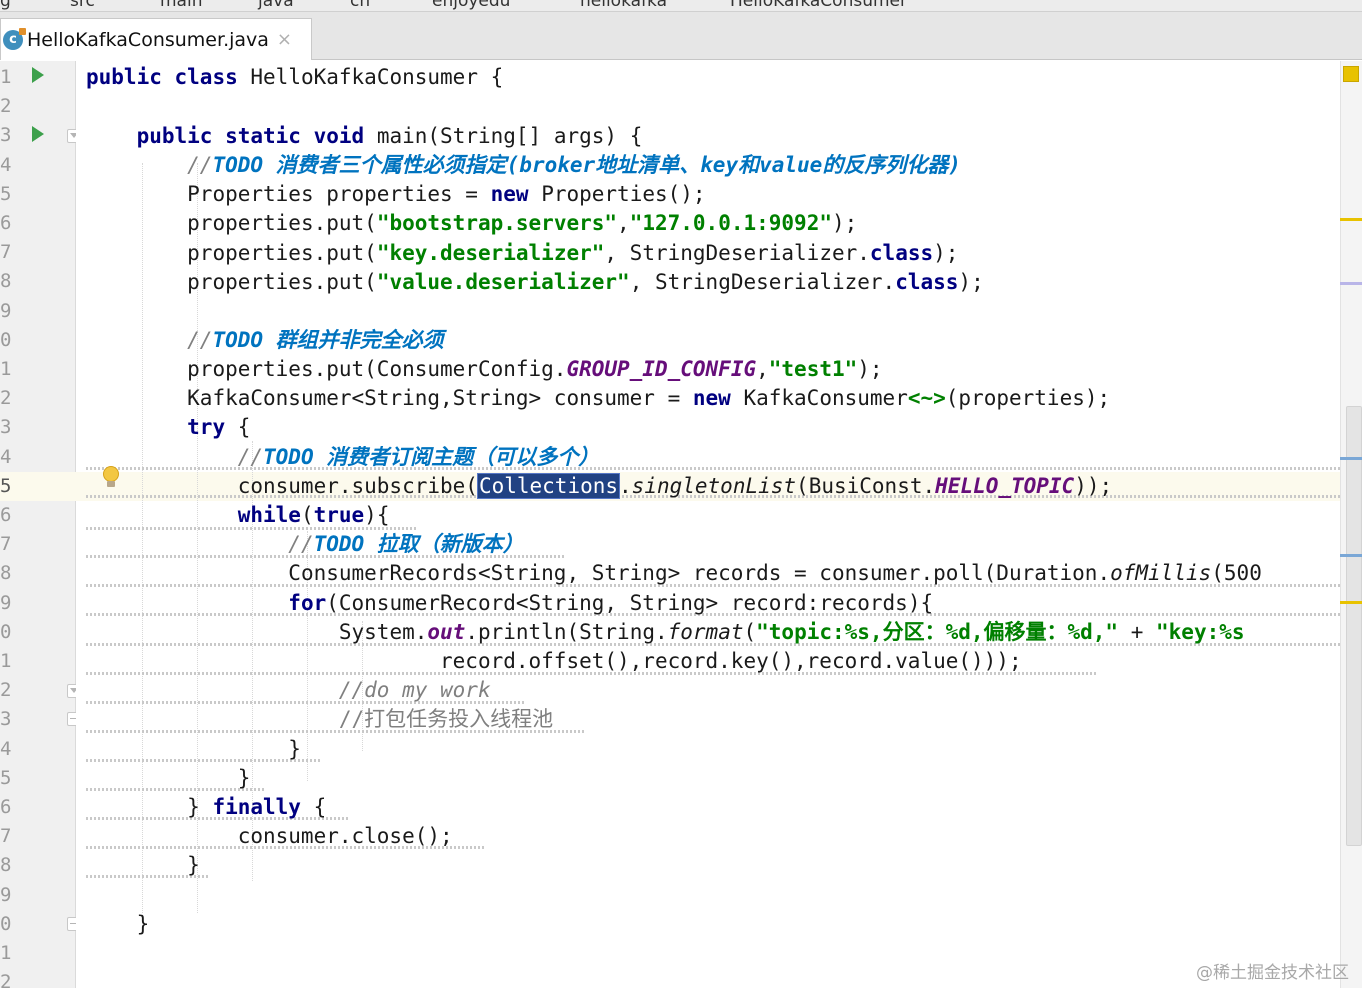 The height and width of the screenshot is (988, 1362). Describe the element at coordinates (148, 39) in the screenshot. I see `tab-file-name: HelloKafkaConsumer.java` at that location.